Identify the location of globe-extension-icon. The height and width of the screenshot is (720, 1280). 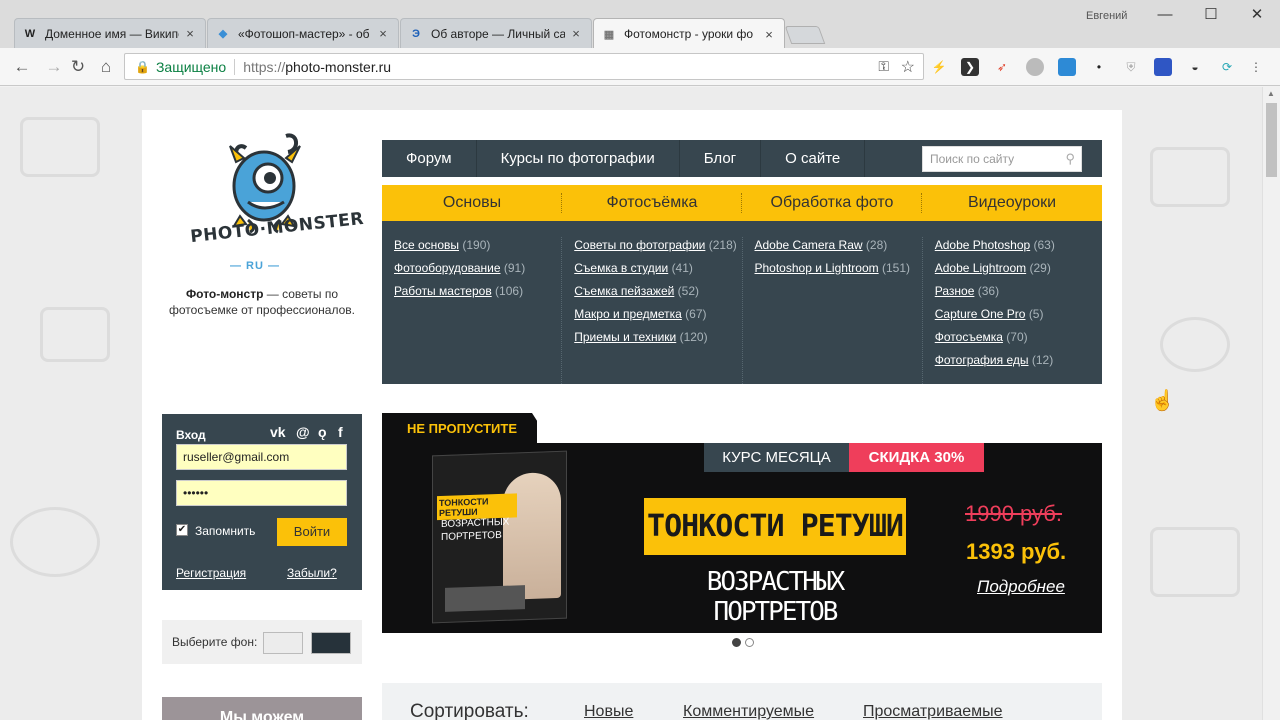
(1035, 67).